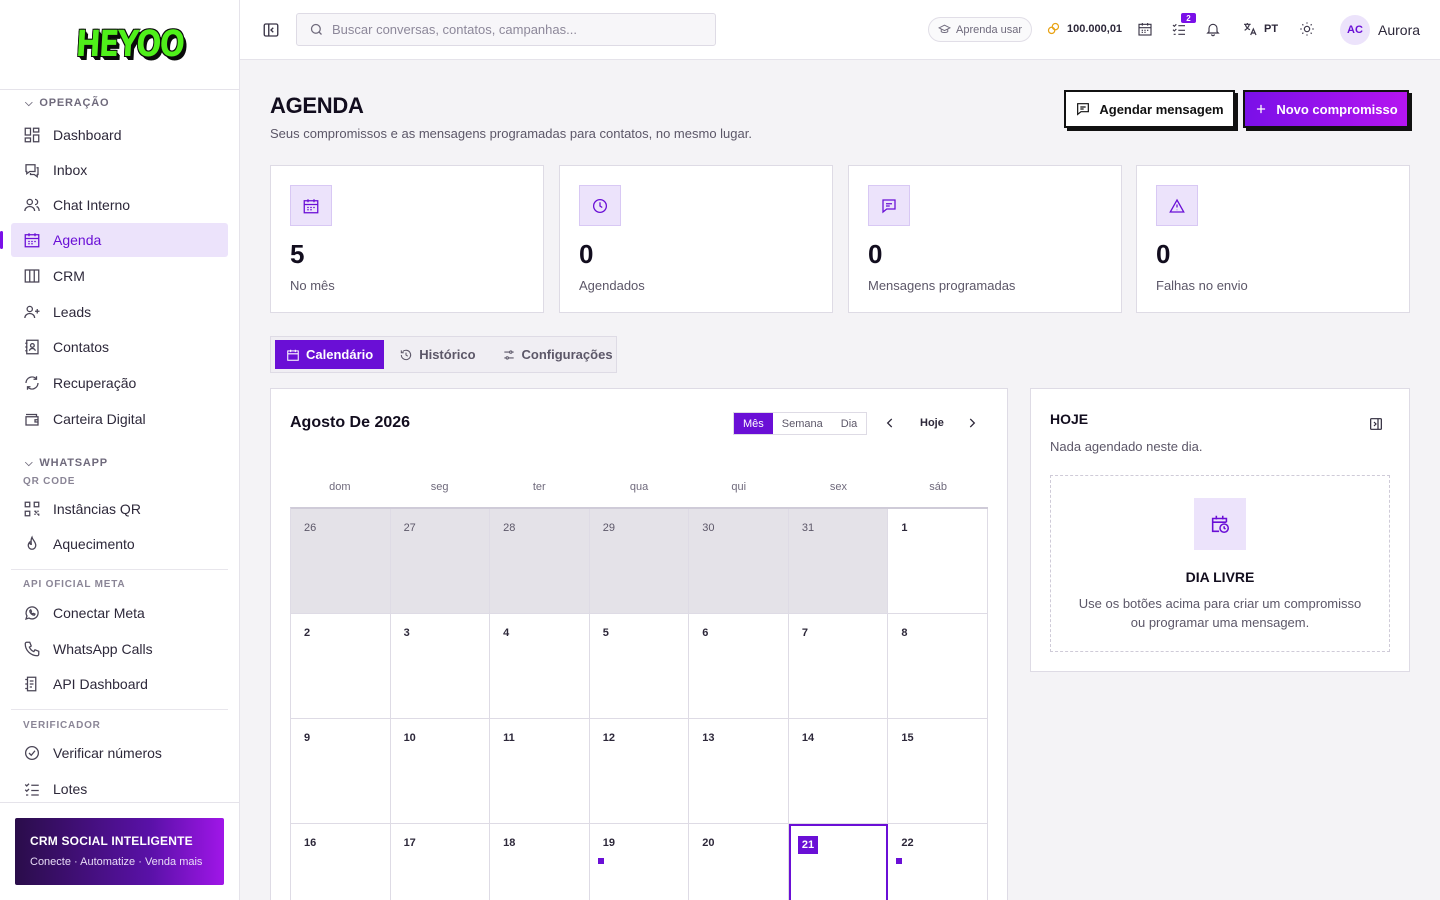  I want to click on sidebar-item-instancias-qr: Instâncias QR, so click(119, 509).